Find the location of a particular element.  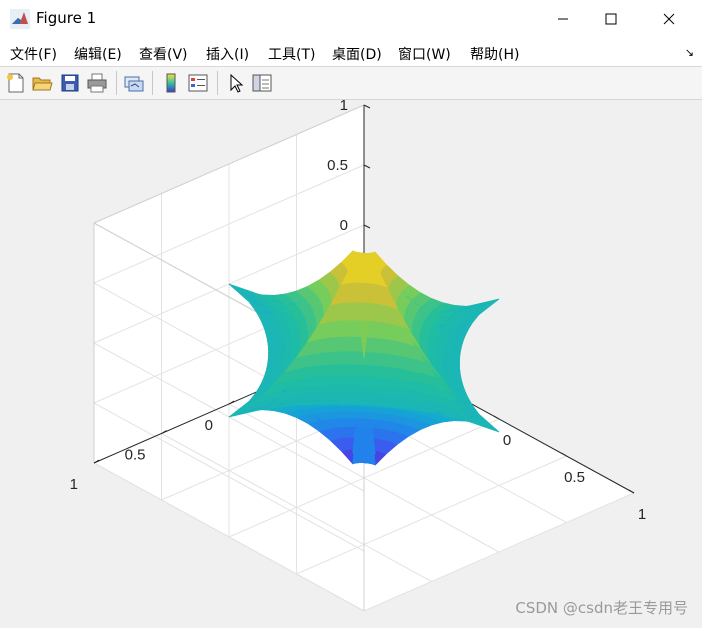

new-figure-icon is located at coordinates (16, 83).